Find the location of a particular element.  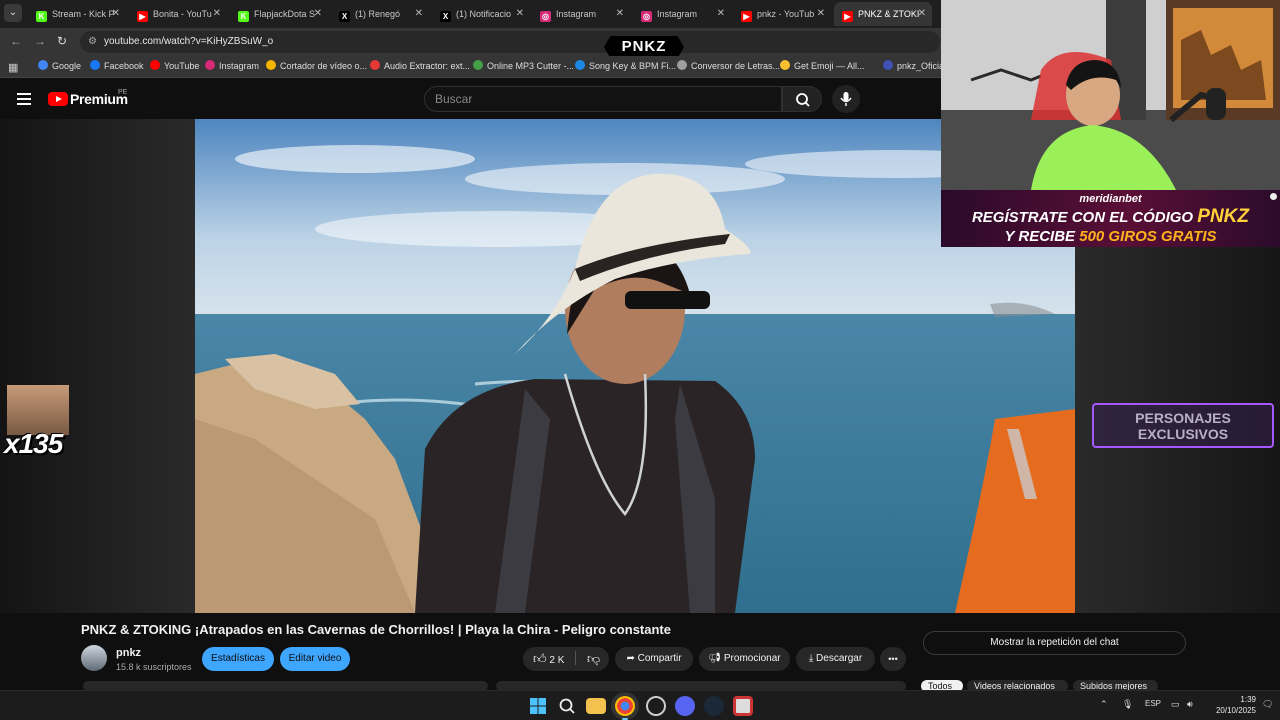

download-button: ⤓ Descargar is located at coordinates (835, 659).